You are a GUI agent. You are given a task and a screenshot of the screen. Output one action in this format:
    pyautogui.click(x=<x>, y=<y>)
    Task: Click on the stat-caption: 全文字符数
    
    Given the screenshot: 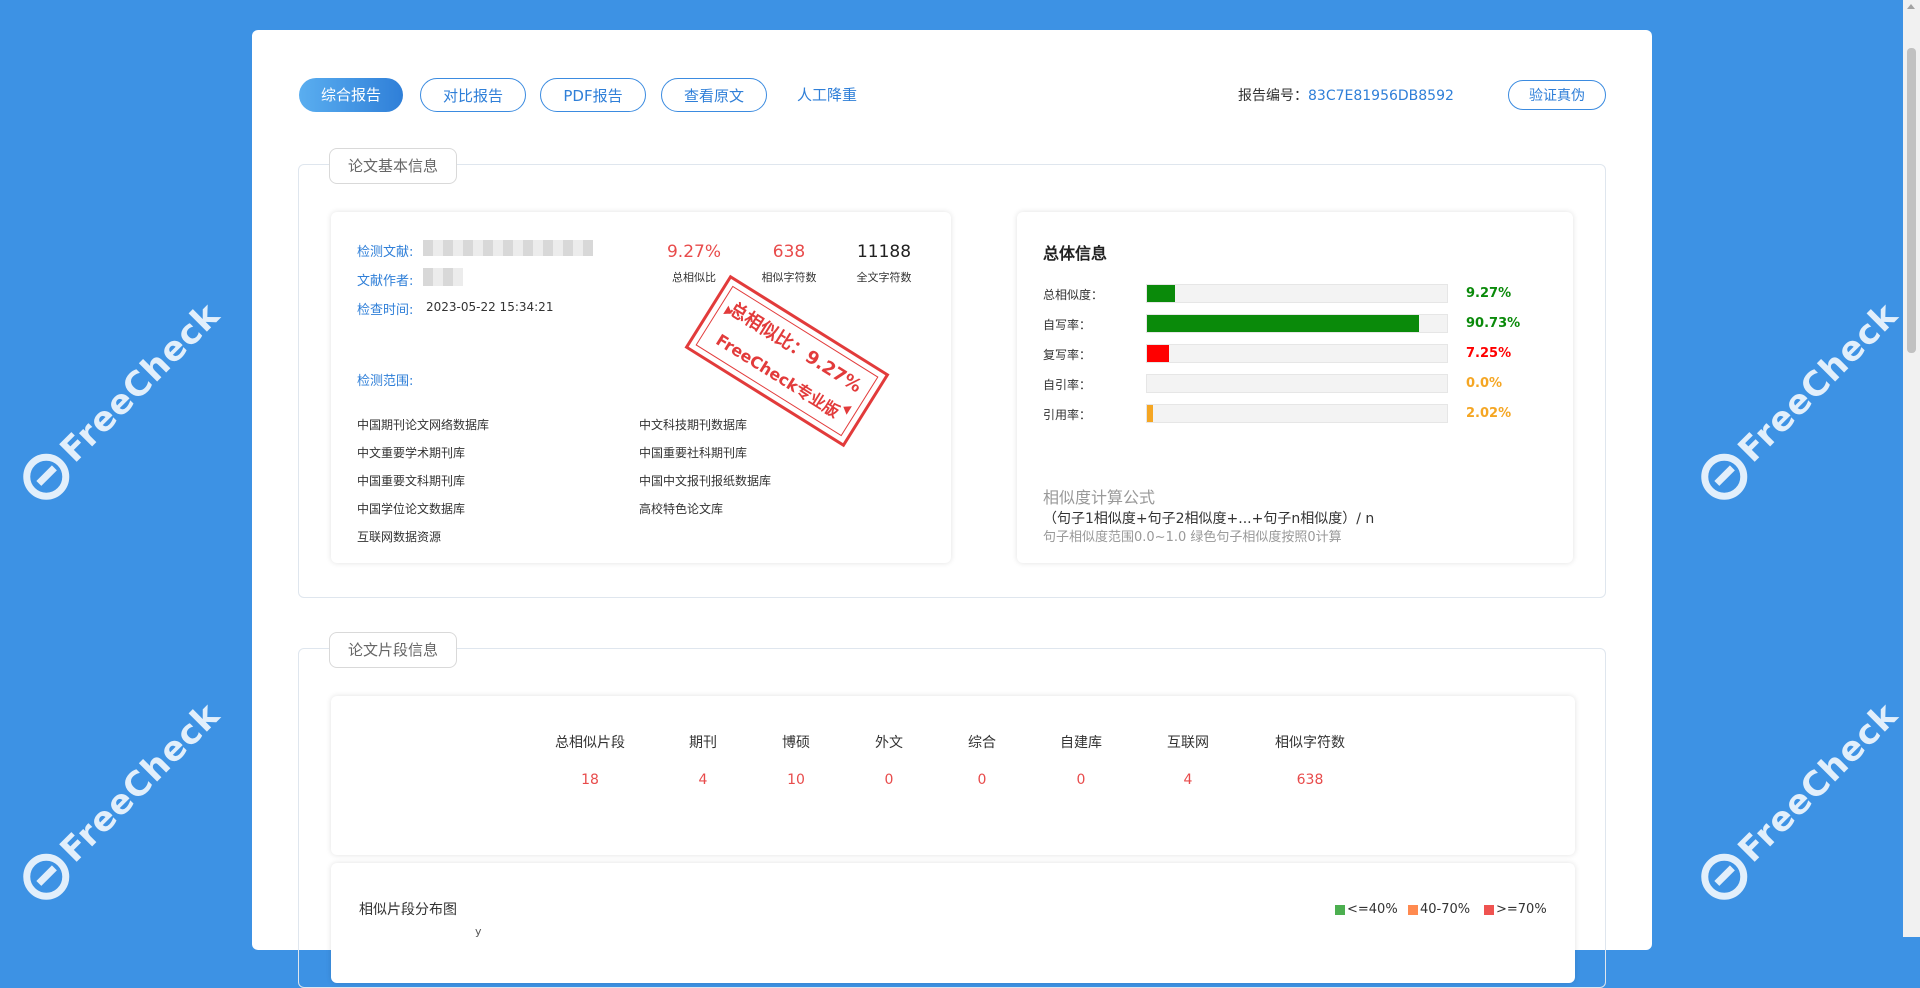 What is the action you would take?
    pyautogui.click(x=884, y=277)
    